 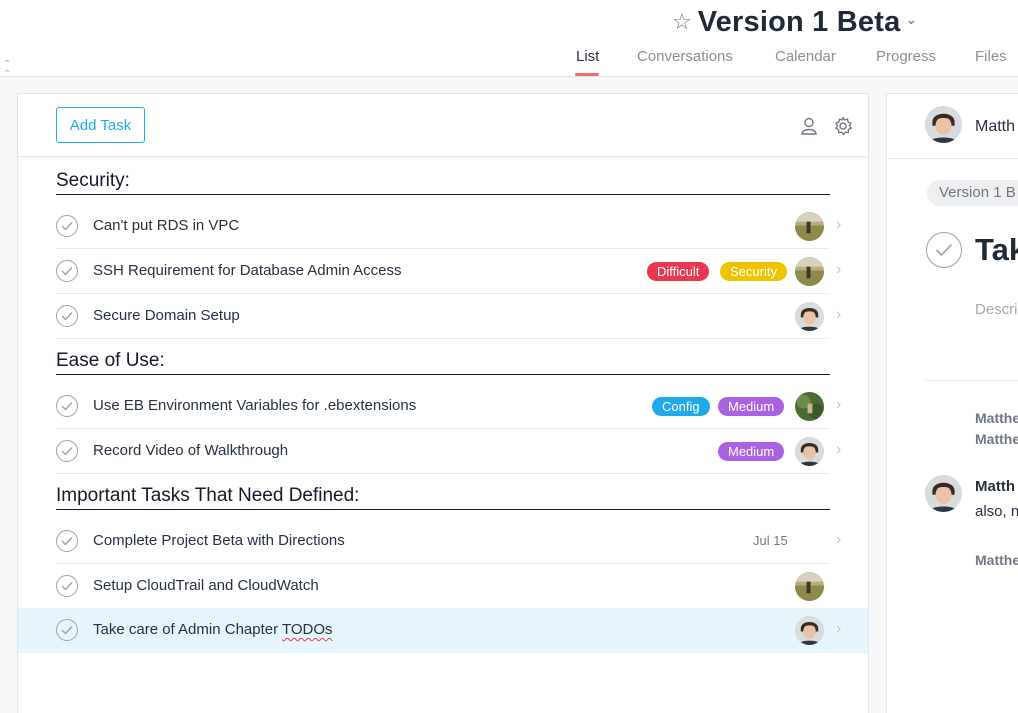 I want to click on task-row: Can't put RDS in VPC ›, so click(x=443, y=226).